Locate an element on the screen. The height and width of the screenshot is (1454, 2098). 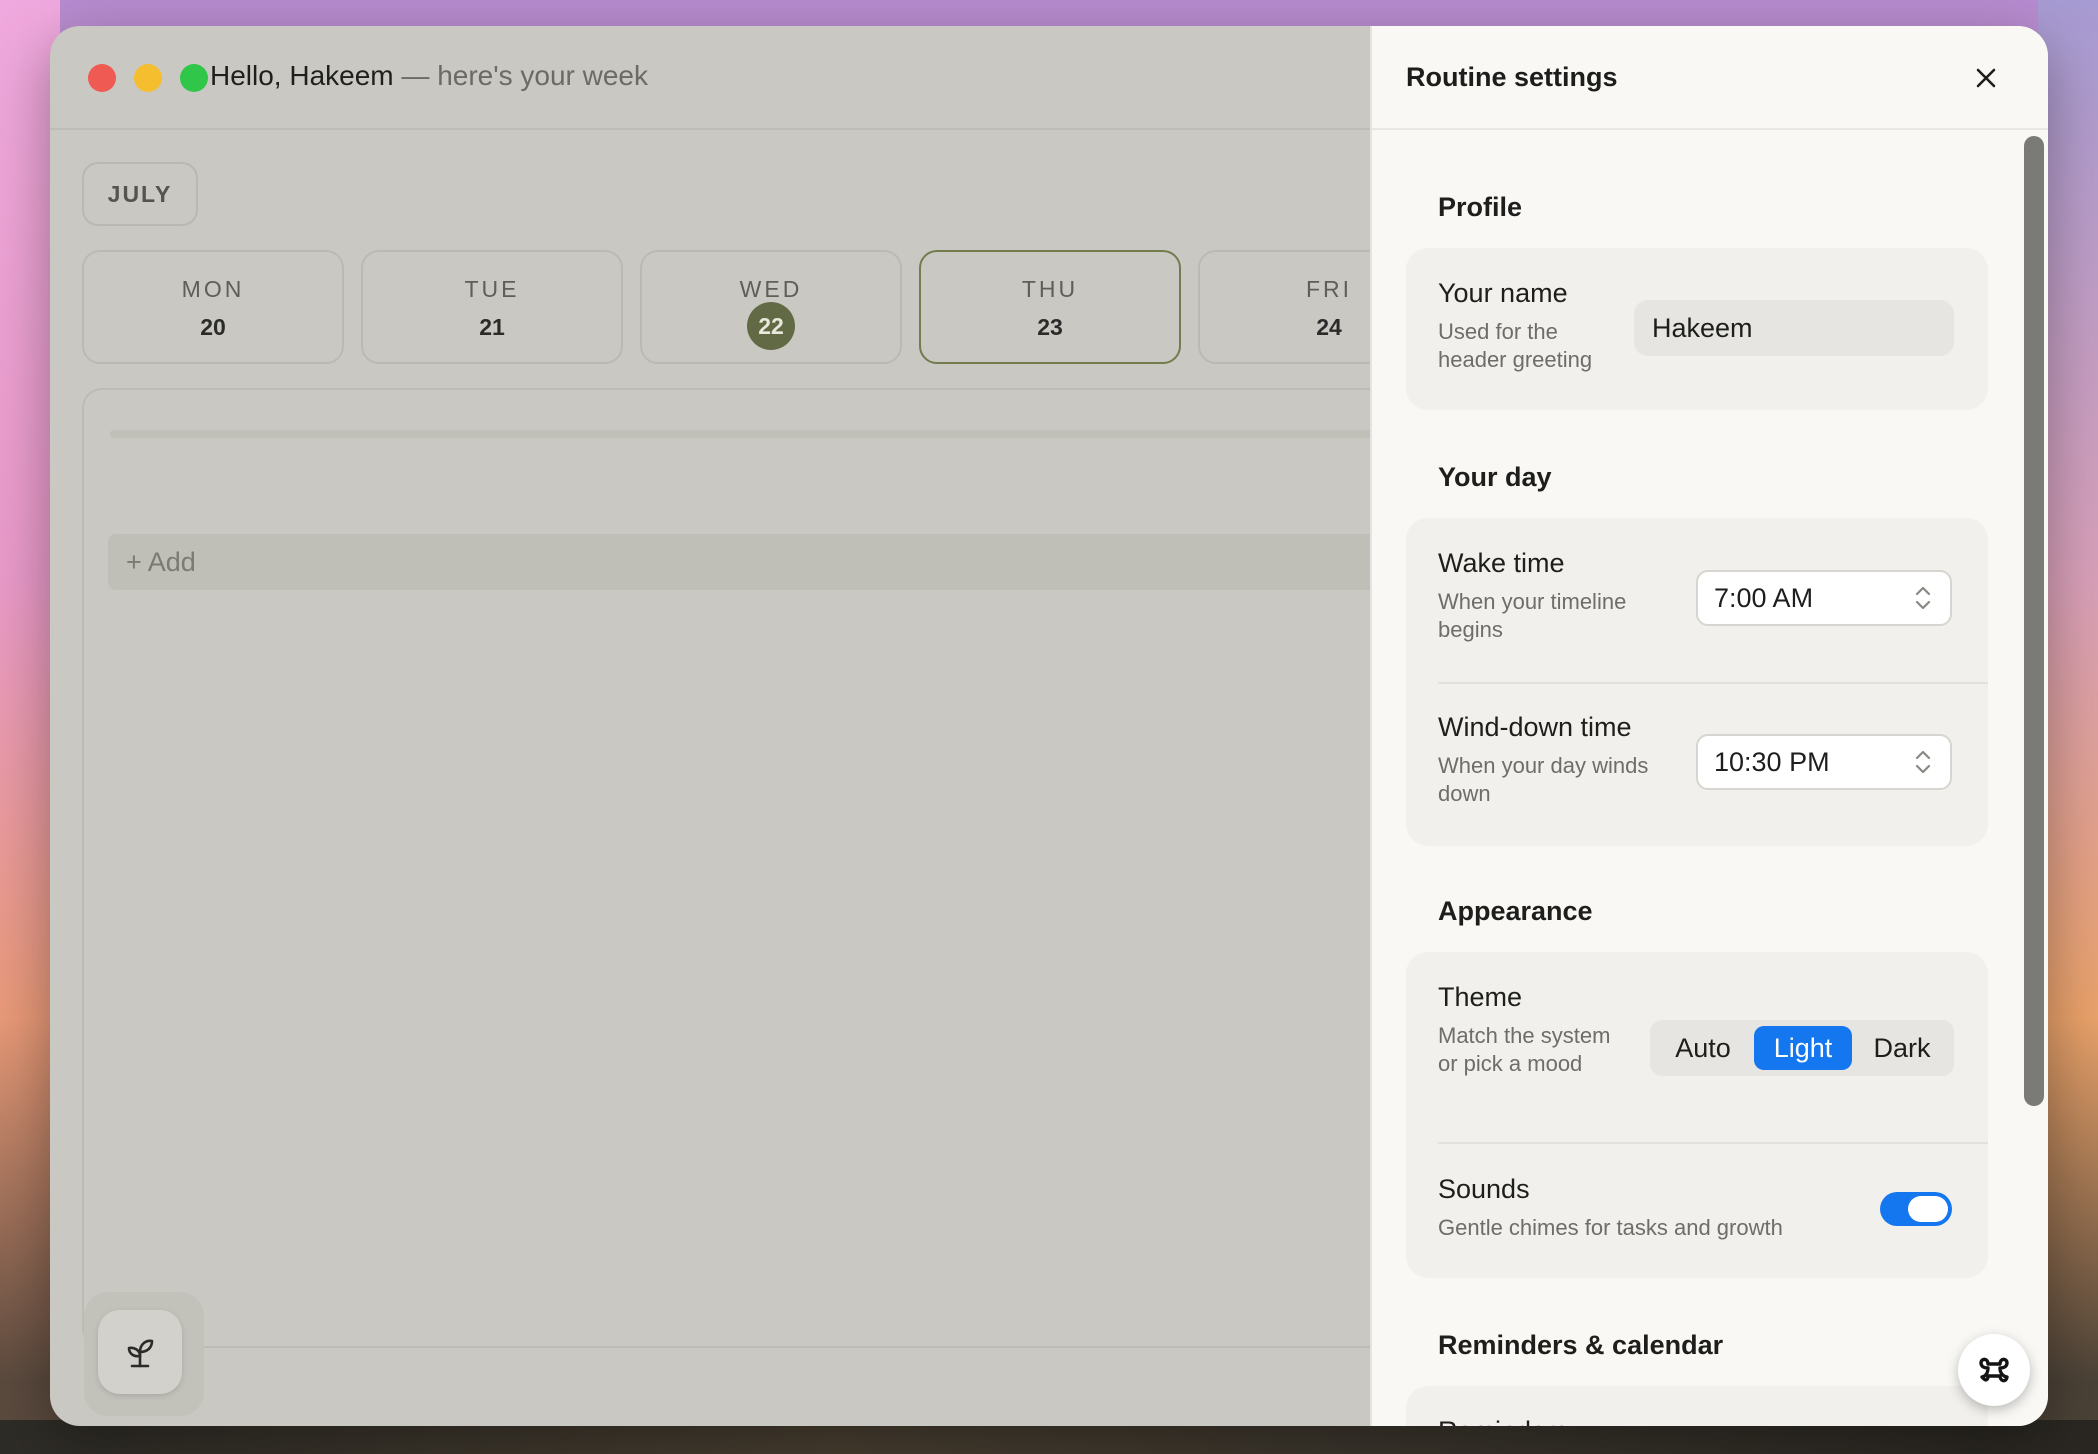
section-title-appearance: Appearance is located at coordinates (1515, 911).